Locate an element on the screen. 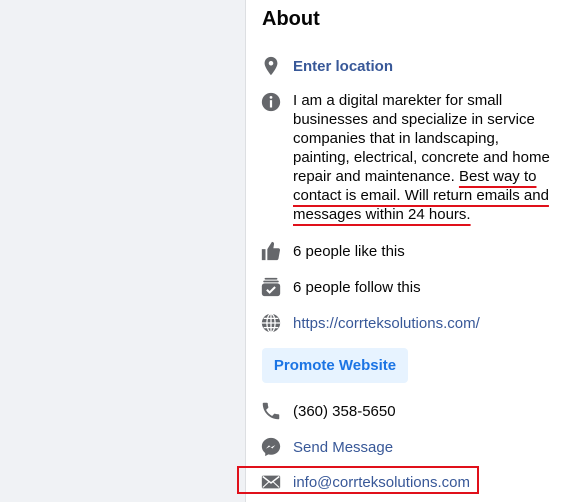 The image size is (565, 502). follow-icon is located at coordinates (271, 287).